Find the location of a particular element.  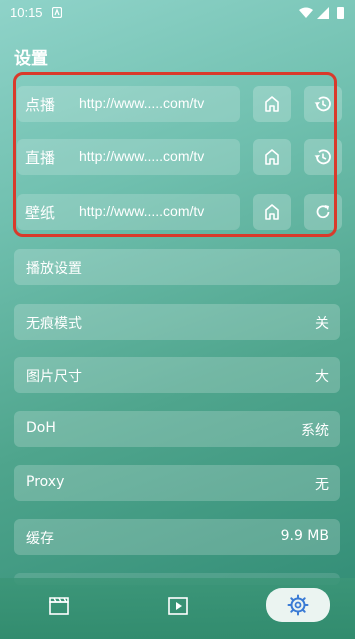

incognito-mode-value: 关 is located at coordinates (322, 324).